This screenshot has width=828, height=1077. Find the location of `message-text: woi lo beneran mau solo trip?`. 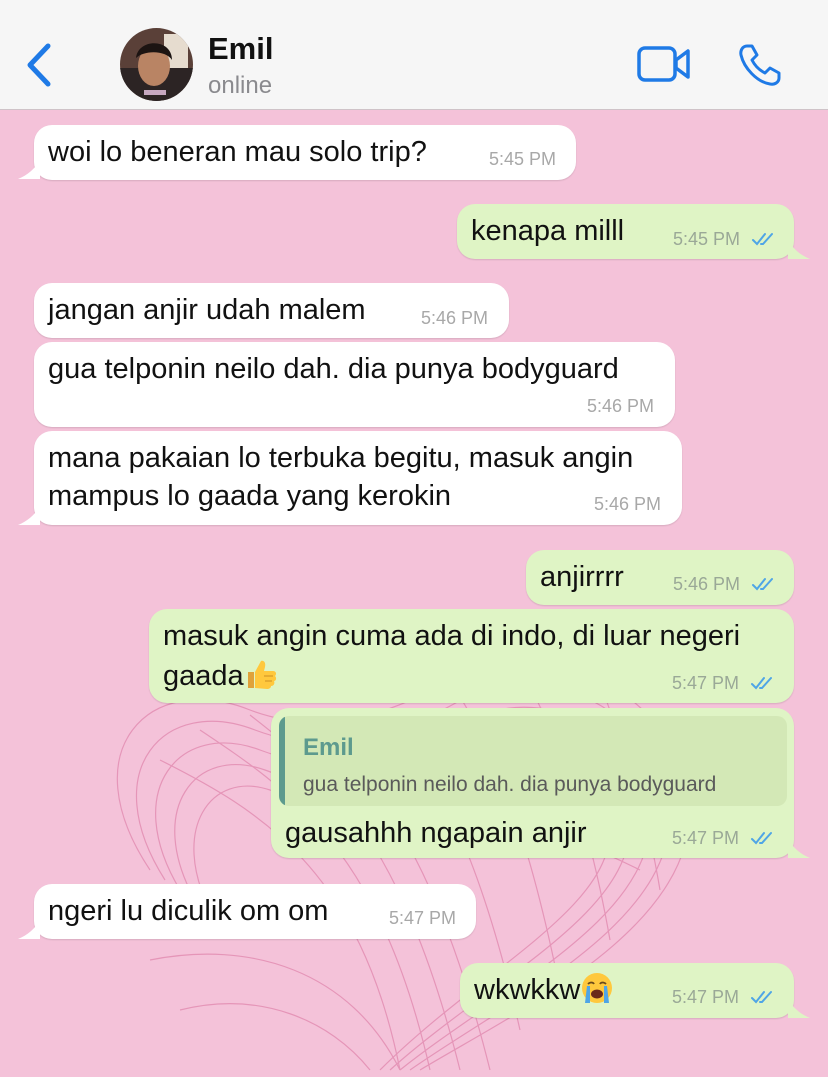

message-text: woi lo beneran mau solo trip? is located at coordinates (237, 152).